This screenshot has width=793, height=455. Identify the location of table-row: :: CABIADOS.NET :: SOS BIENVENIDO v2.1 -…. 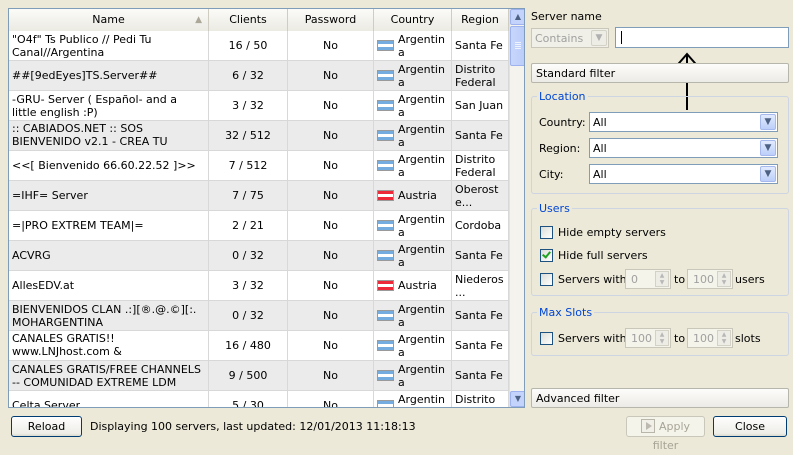
(259, 136).